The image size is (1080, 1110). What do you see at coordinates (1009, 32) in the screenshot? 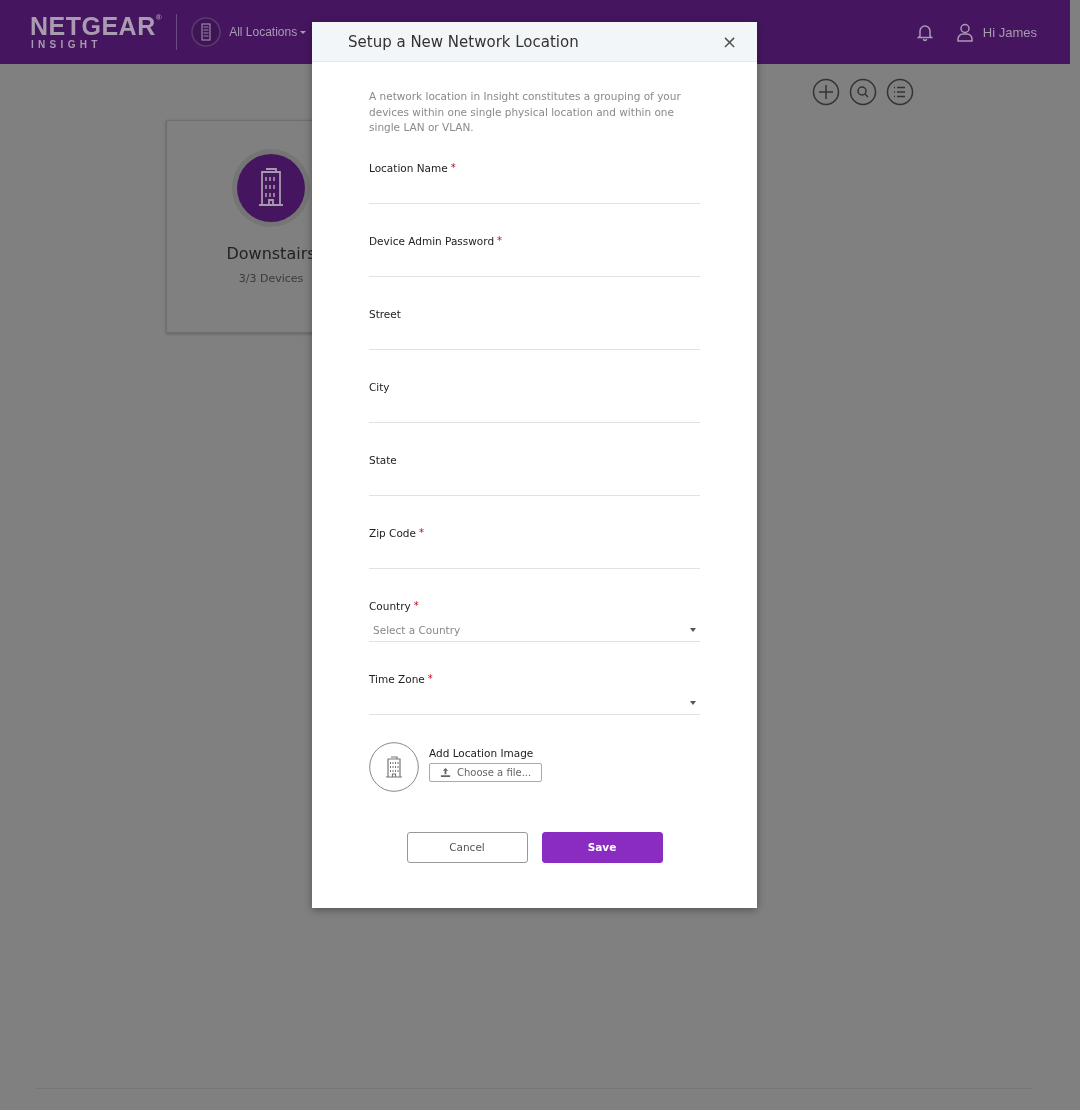
I see `user-greeting: Hi James` at bounding box center [1009, 32].